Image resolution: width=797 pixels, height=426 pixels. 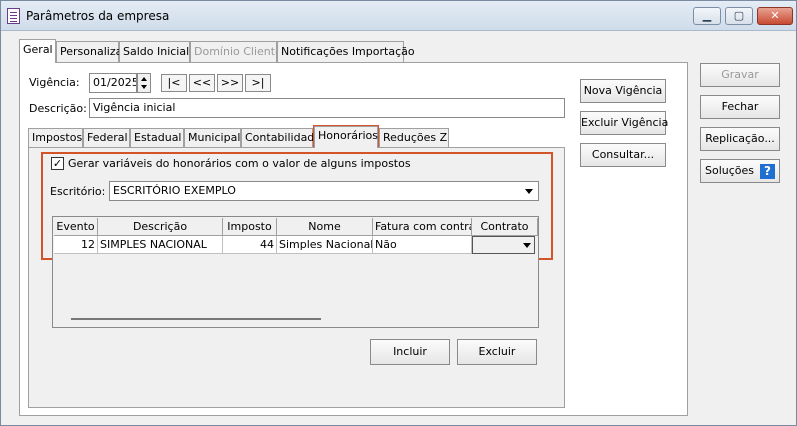 I want to click on vigencia-input: 01/2025, so click(x=113, y=83).